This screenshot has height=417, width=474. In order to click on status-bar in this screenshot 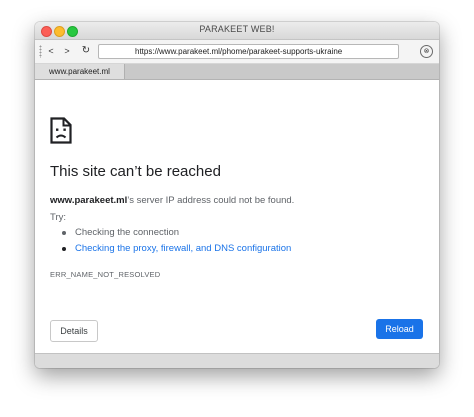, I will do `click(237, 360)`.